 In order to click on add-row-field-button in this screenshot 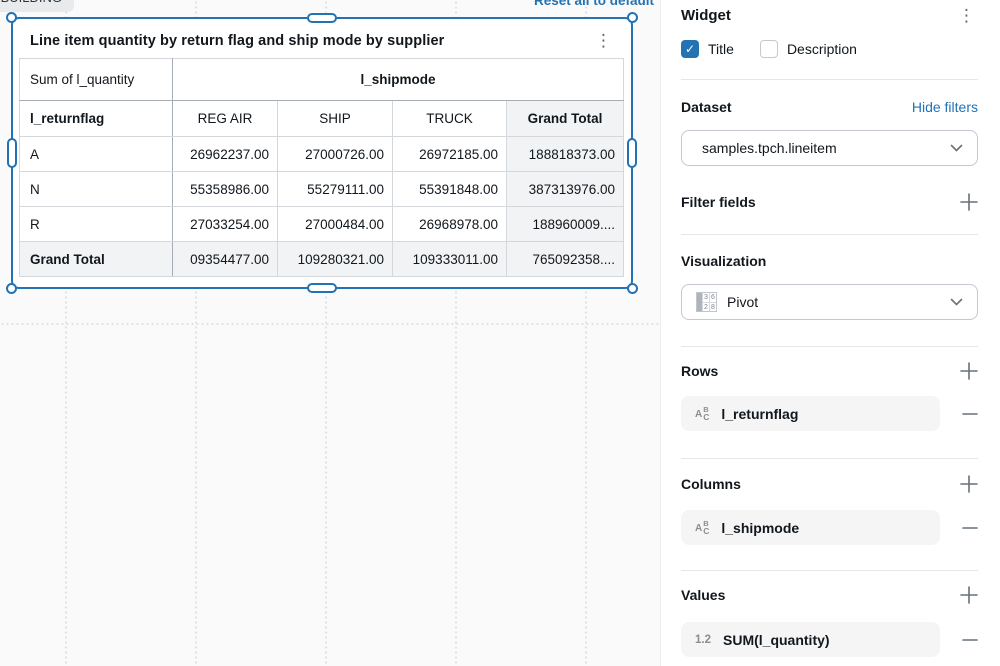, I will do `click(969, 371)`.